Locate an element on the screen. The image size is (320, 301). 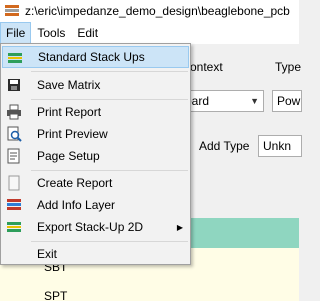
menu-item-page-setup: Page Setup is located at coordinates (95, 156).